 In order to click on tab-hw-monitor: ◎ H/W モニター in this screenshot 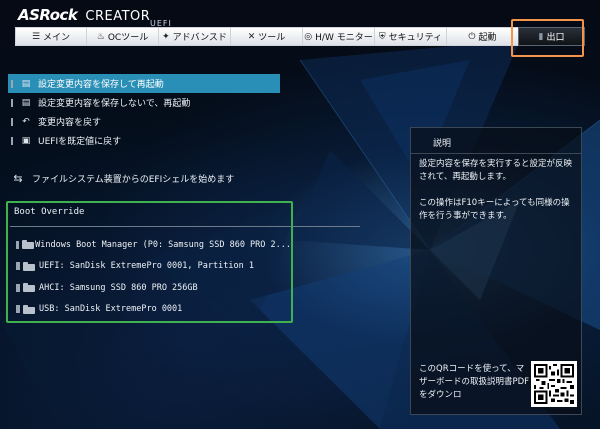, I will do `click(338, 36)`.